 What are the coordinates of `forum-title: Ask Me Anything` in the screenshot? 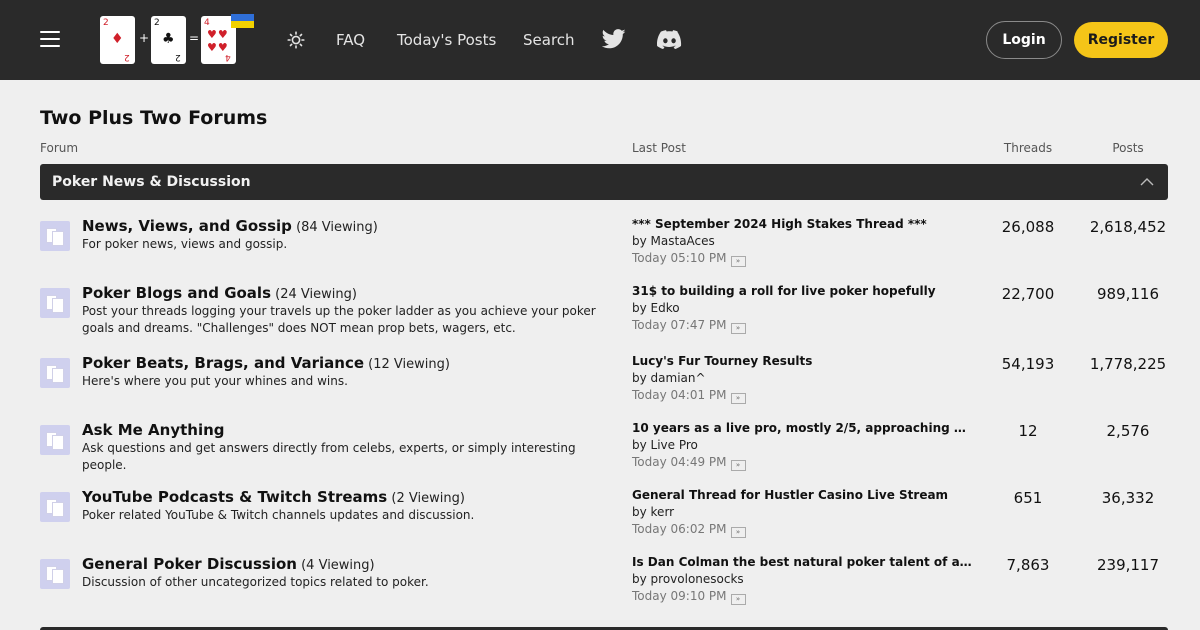 It's located at (153, 431).